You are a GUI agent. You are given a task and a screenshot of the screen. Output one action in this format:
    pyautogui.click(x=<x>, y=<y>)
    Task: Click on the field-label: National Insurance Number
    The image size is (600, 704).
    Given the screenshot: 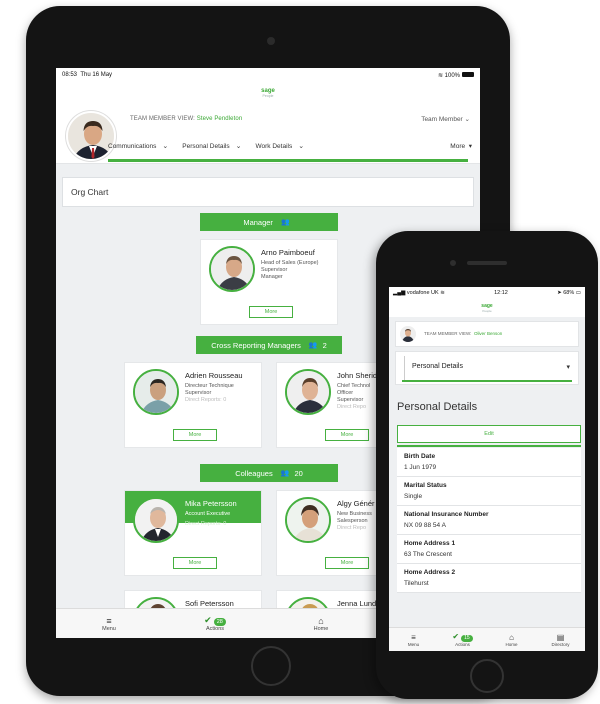 What is the action you would take?
    pyautogui.click(x=446, y=514)
    